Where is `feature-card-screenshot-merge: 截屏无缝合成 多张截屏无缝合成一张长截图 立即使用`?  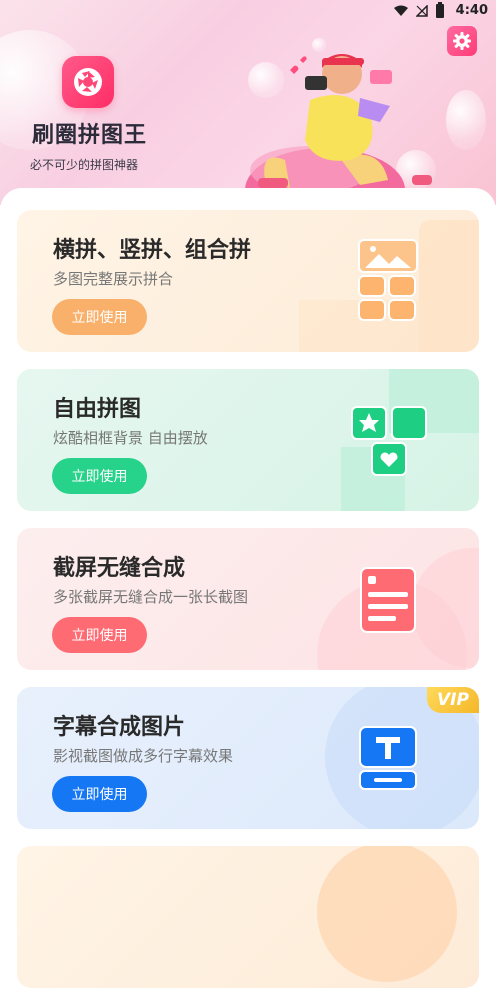 feature-card-screenshot-merge: 截屏无缝合成 多张截屏无缝合成一张长截图 立即使用 is located at coordinates (248, 599).